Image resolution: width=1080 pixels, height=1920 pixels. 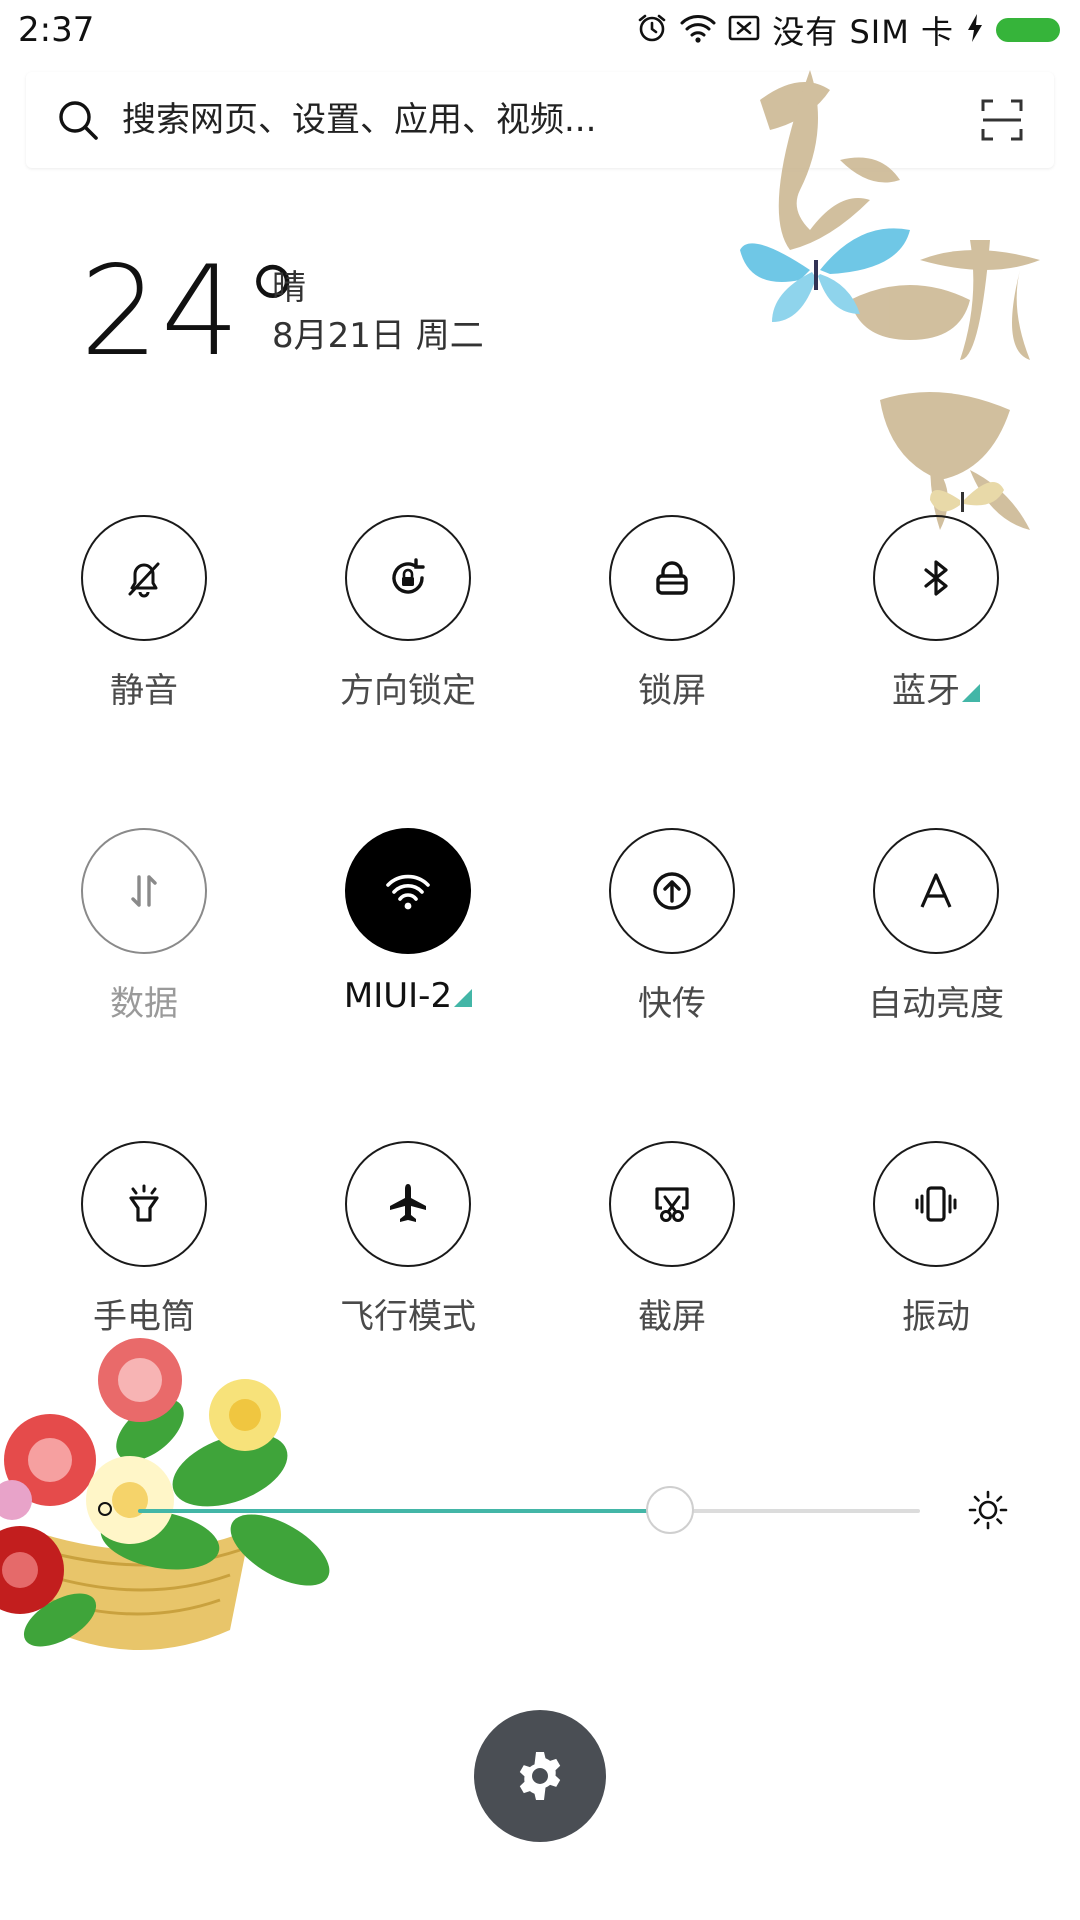 What do you see at coordinates (402, 120) in the screenshot?
I see `search-input` at bounding box center [402, 120].